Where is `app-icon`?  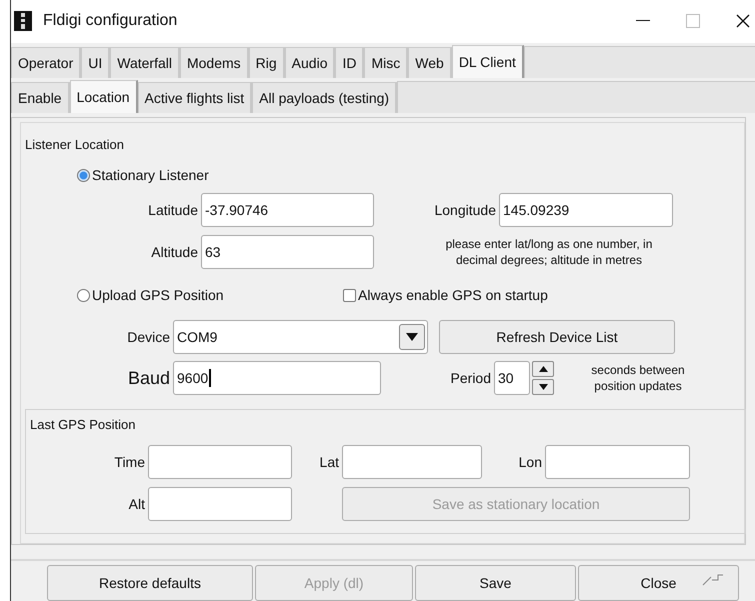 app-icon is located at coordinates (23, 21).